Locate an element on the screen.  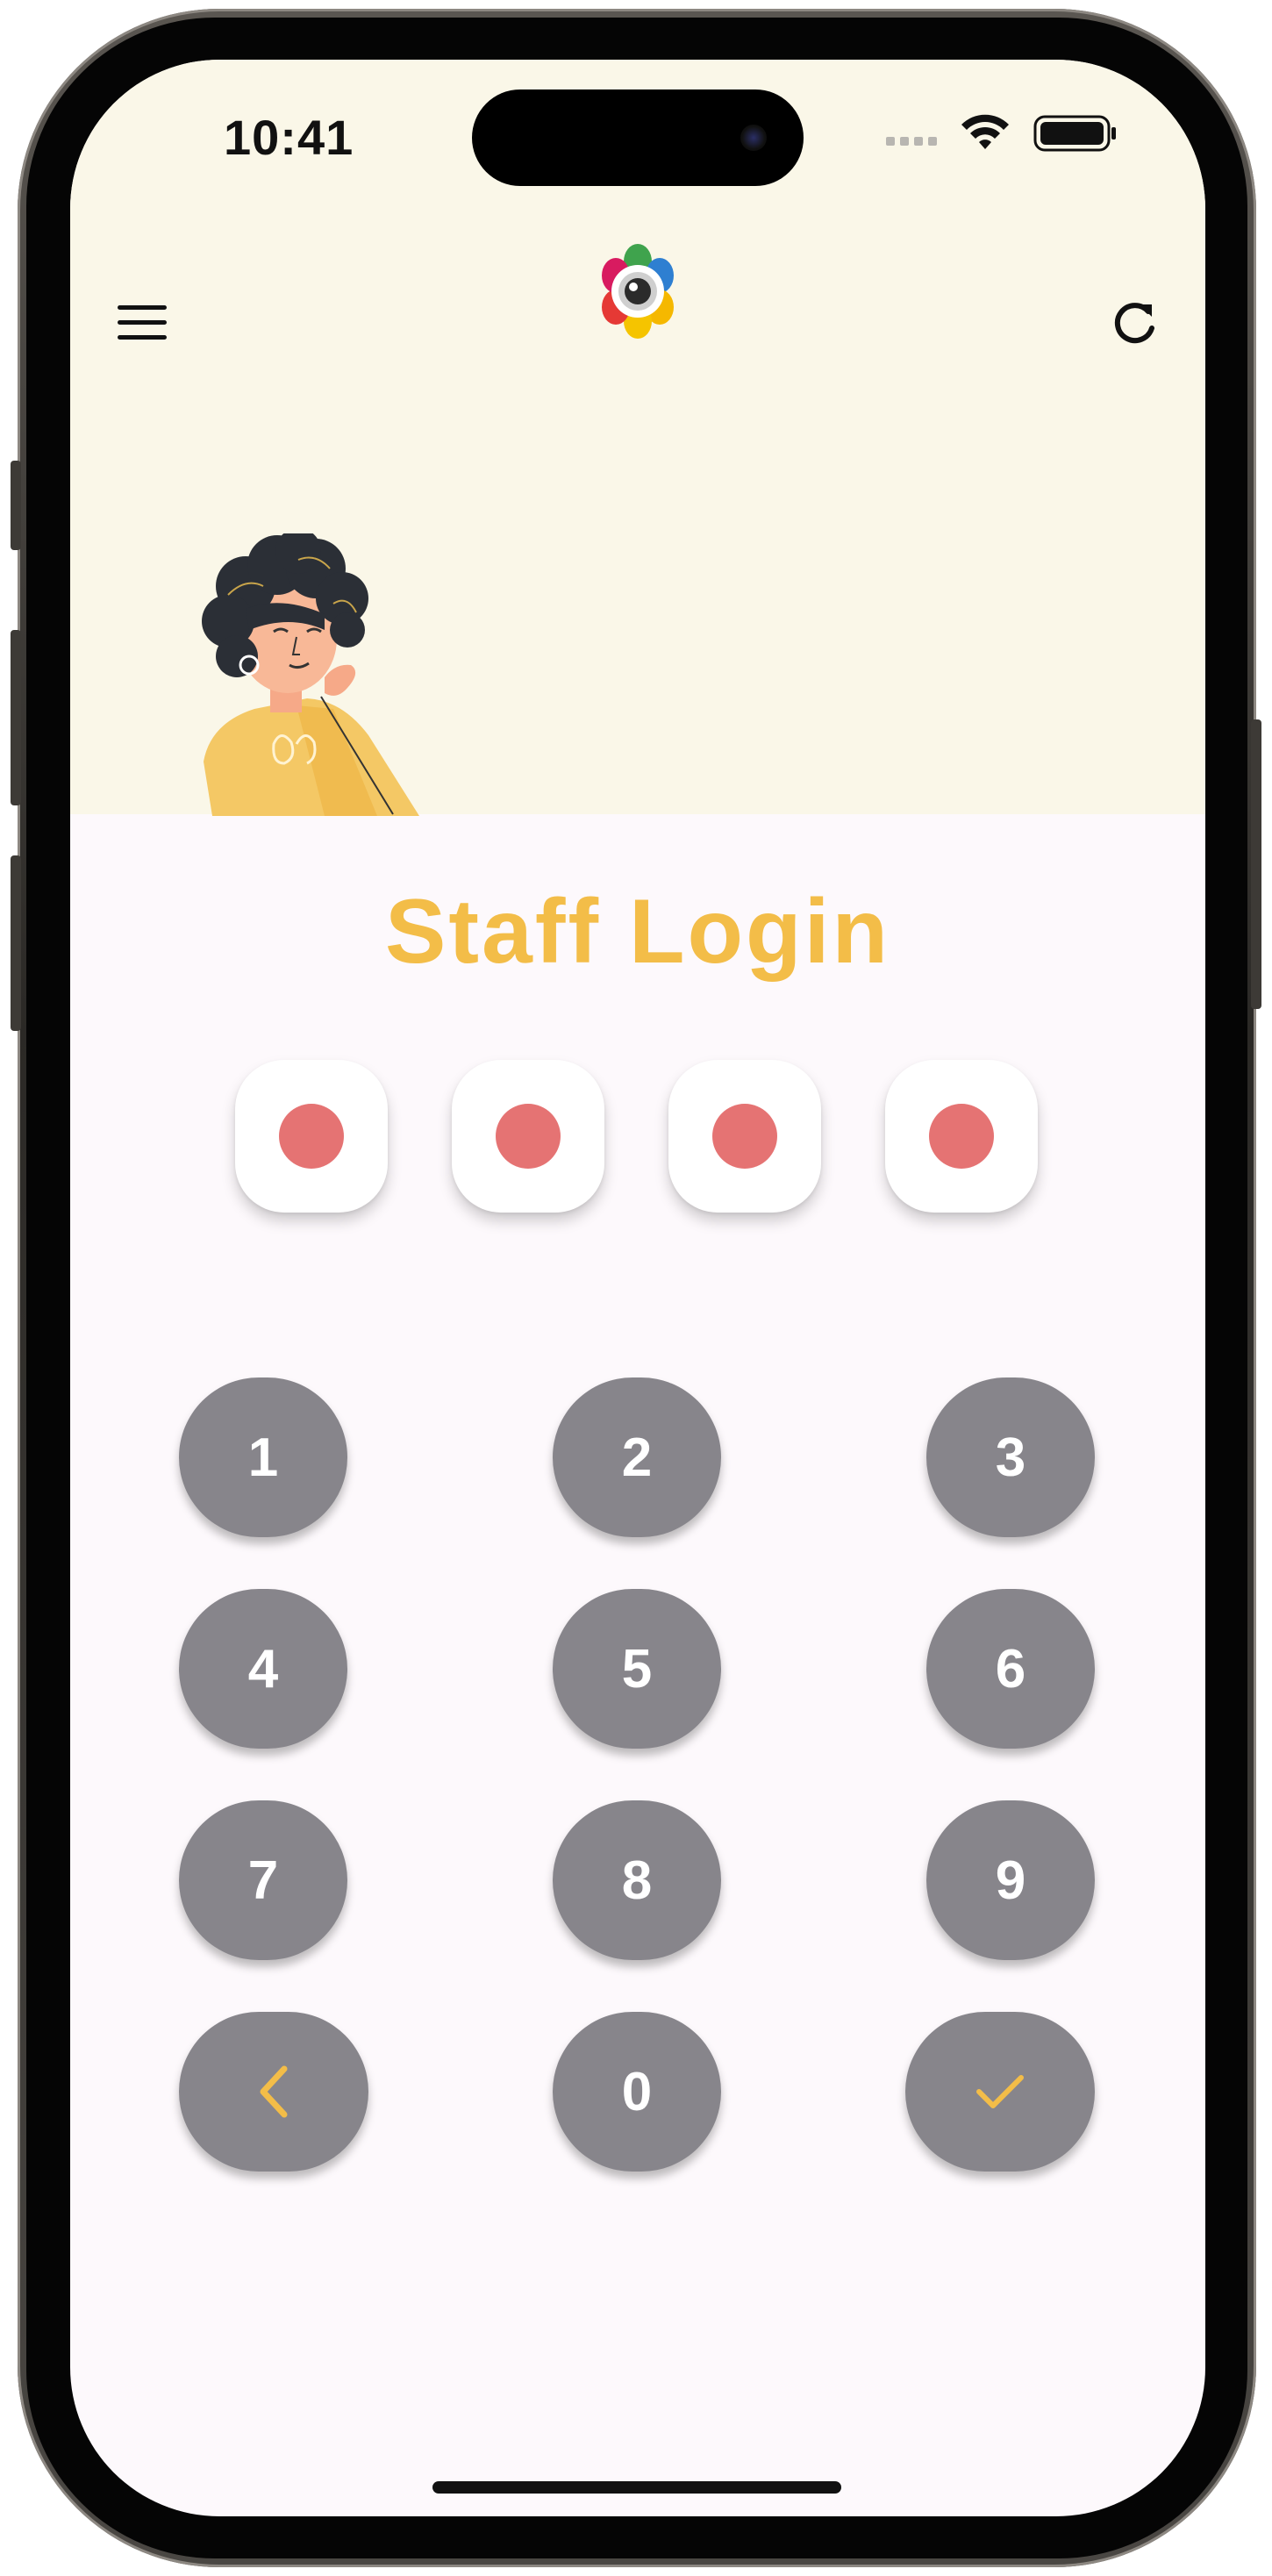
woman-thinking-illustration is located at coordinates (310, 674).